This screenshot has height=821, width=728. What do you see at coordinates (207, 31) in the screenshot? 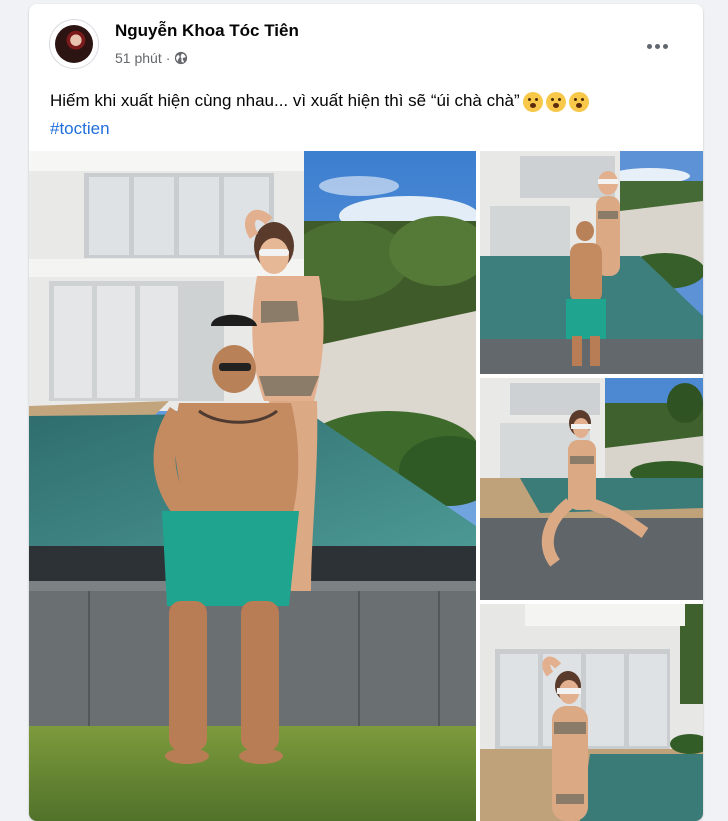
I see `author-name: Nguyễn Khoa Tóc Tiên` at bounding box center [207, 31].